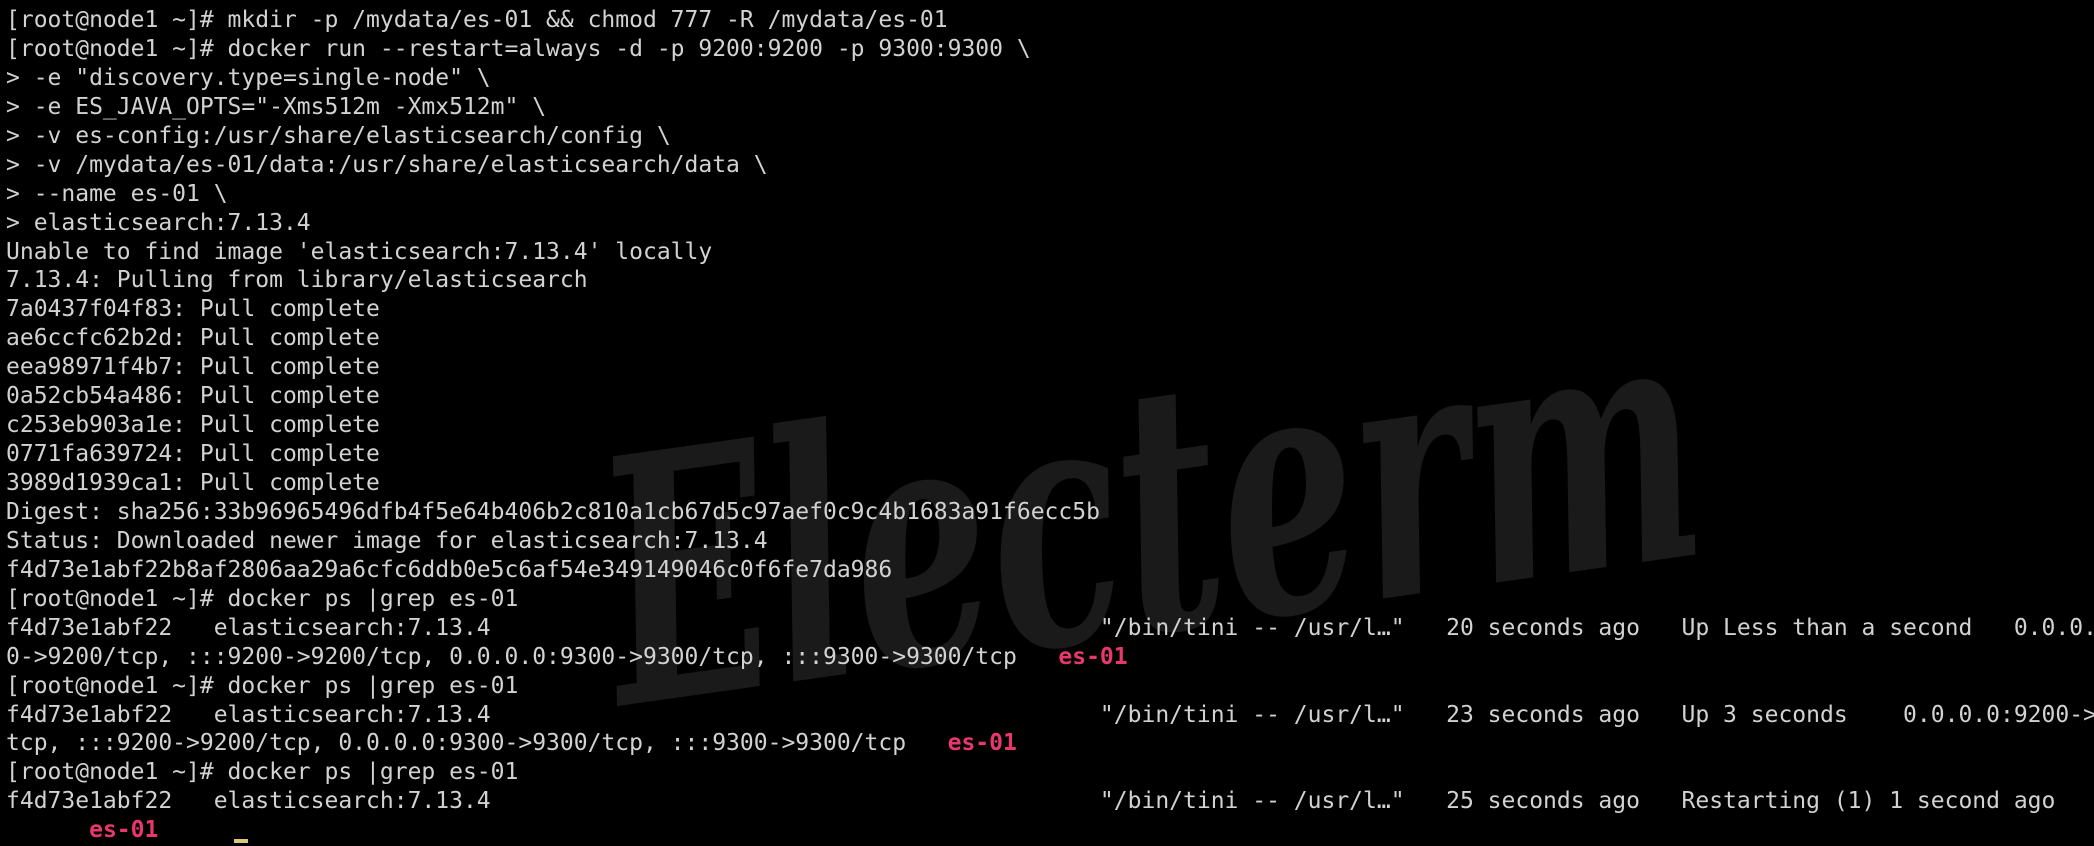  Describe the element at coordinates (193, 425) in the screenshot. I see `terminal-line-text: c253eb903a1e: Pull complete` at that location.